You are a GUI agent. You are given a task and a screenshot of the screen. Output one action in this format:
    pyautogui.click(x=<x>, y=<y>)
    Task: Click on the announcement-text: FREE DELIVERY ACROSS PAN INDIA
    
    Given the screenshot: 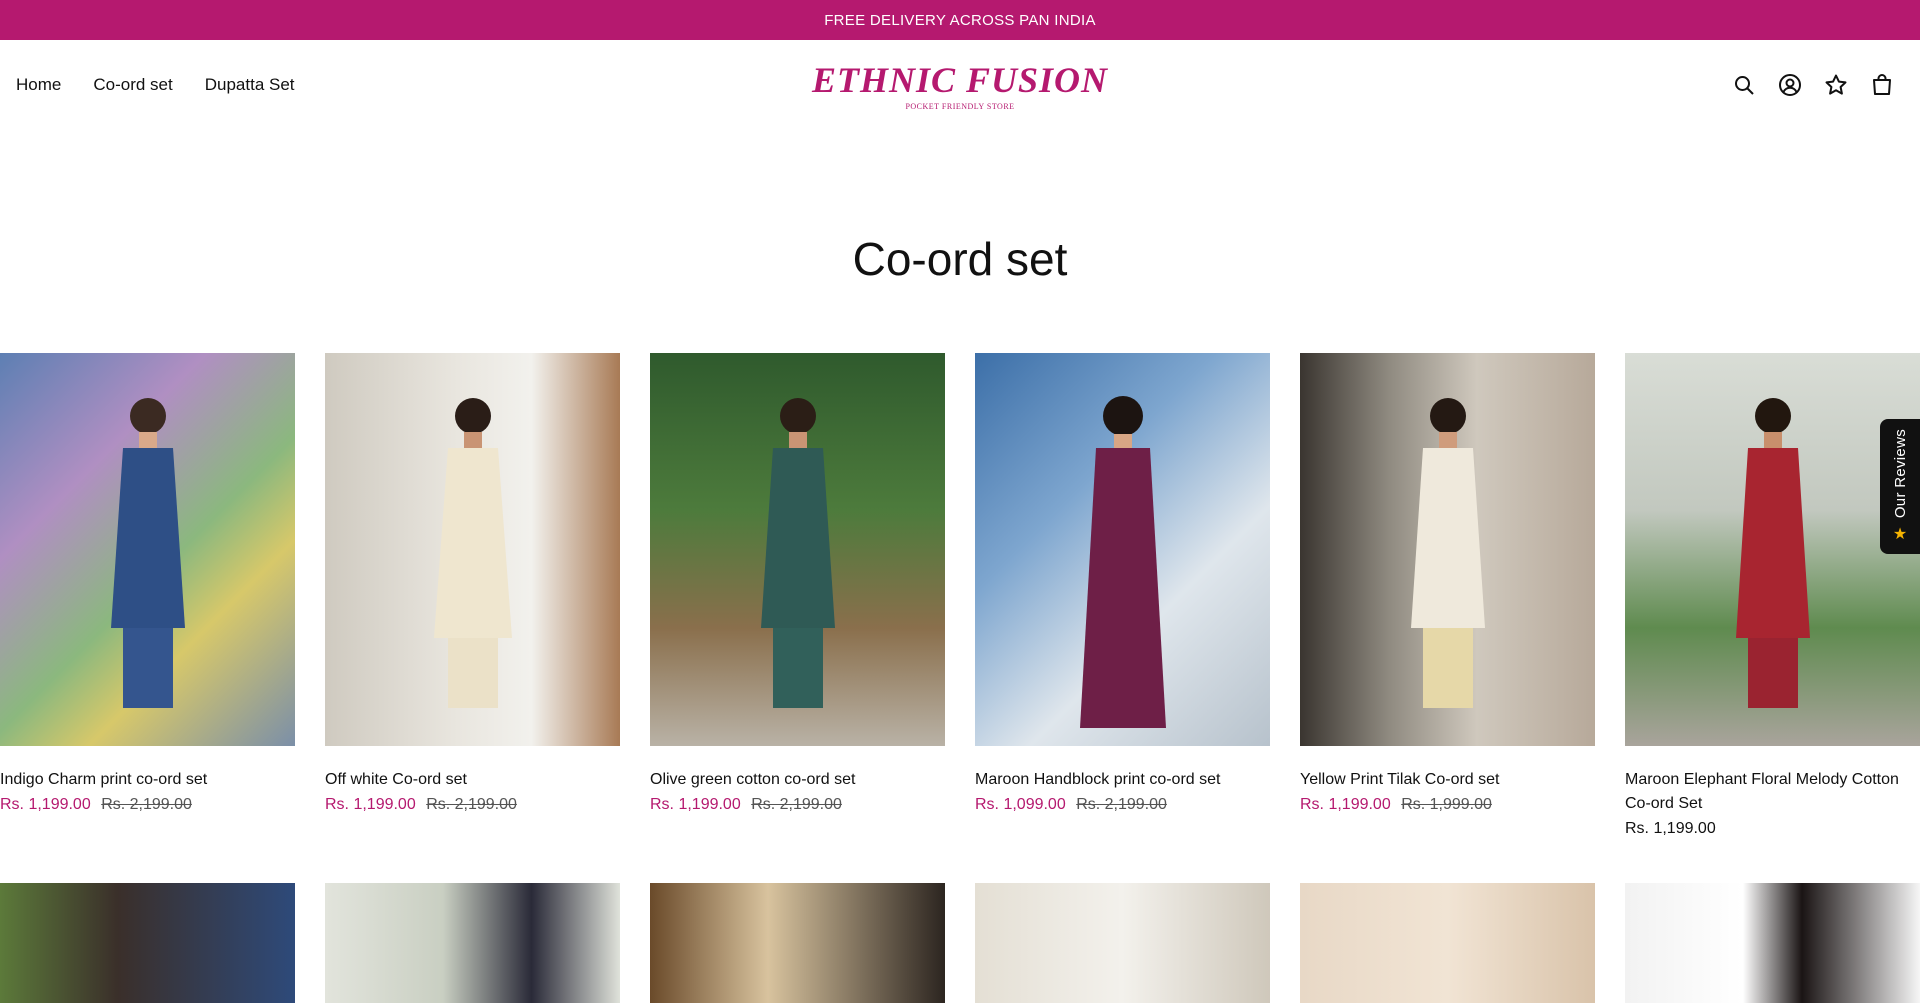 What is the action you would take?
    pyautogui.click(x=960, y=20)
    